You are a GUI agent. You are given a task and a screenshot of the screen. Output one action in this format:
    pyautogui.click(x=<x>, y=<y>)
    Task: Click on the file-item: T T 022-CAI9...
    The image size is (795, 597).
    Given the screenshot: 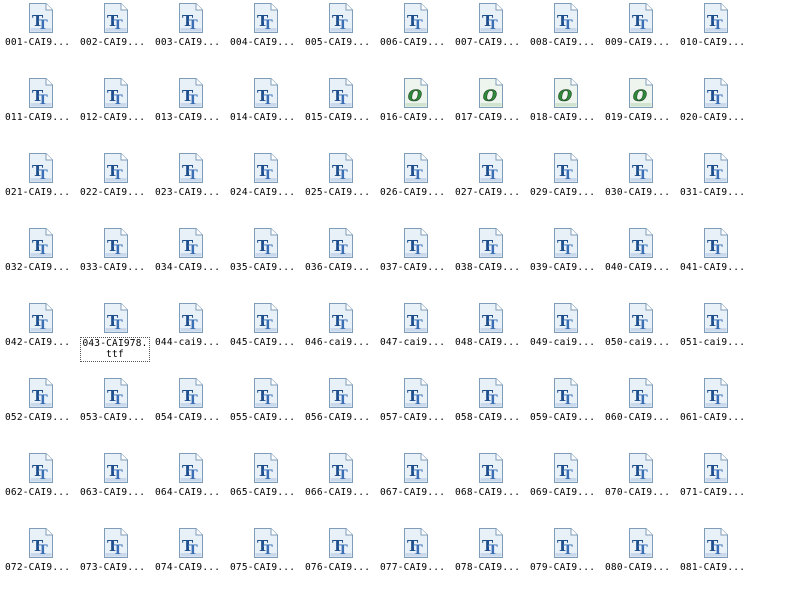 What is the action you would take?
    pyautogui.click(x=114, y=187)
    